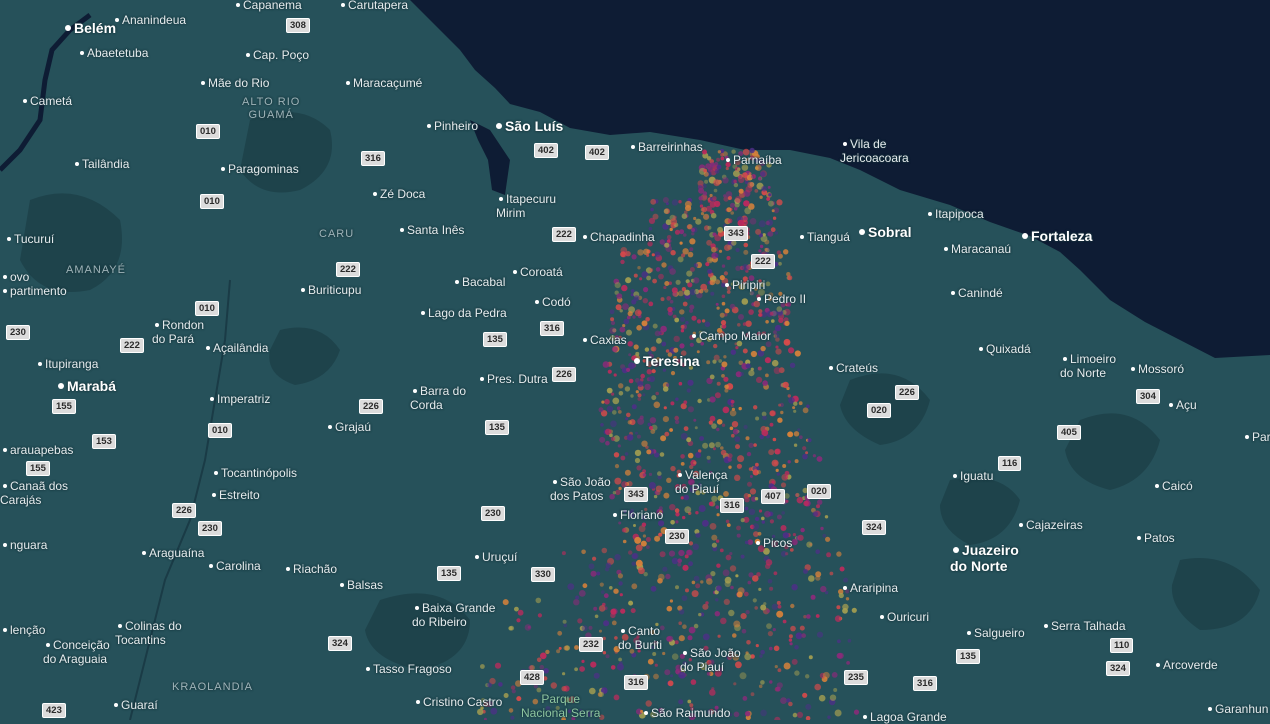 The height and width of the screenshot is (724, 1270). Describe the element at coordinates (33, 291) in the screenshot. I see `city-label: partimento` at that location.